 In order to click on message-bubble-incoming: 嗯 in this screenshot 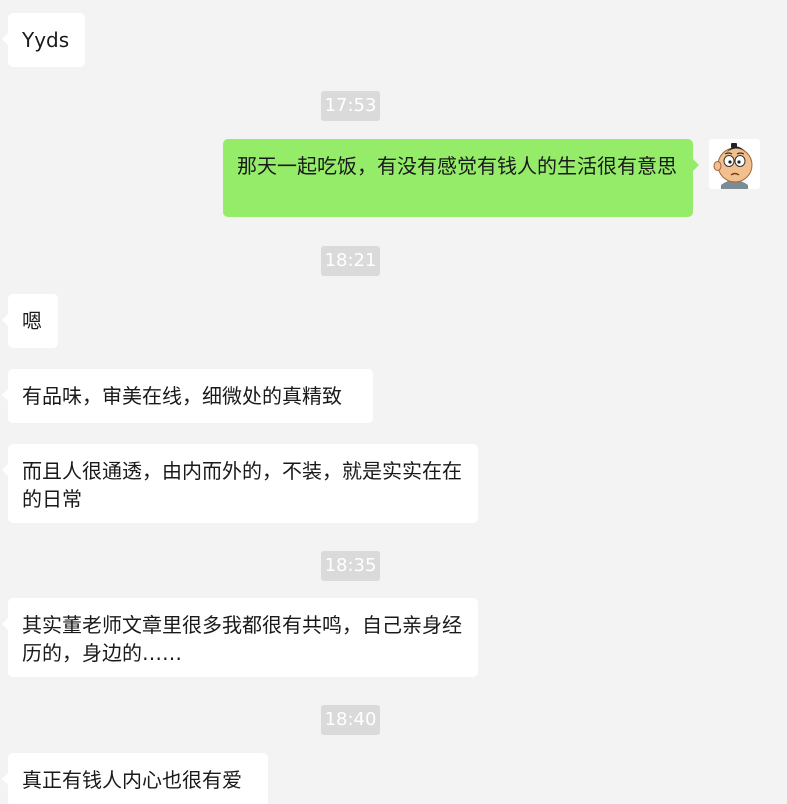, I will do `click(30, 321)`.